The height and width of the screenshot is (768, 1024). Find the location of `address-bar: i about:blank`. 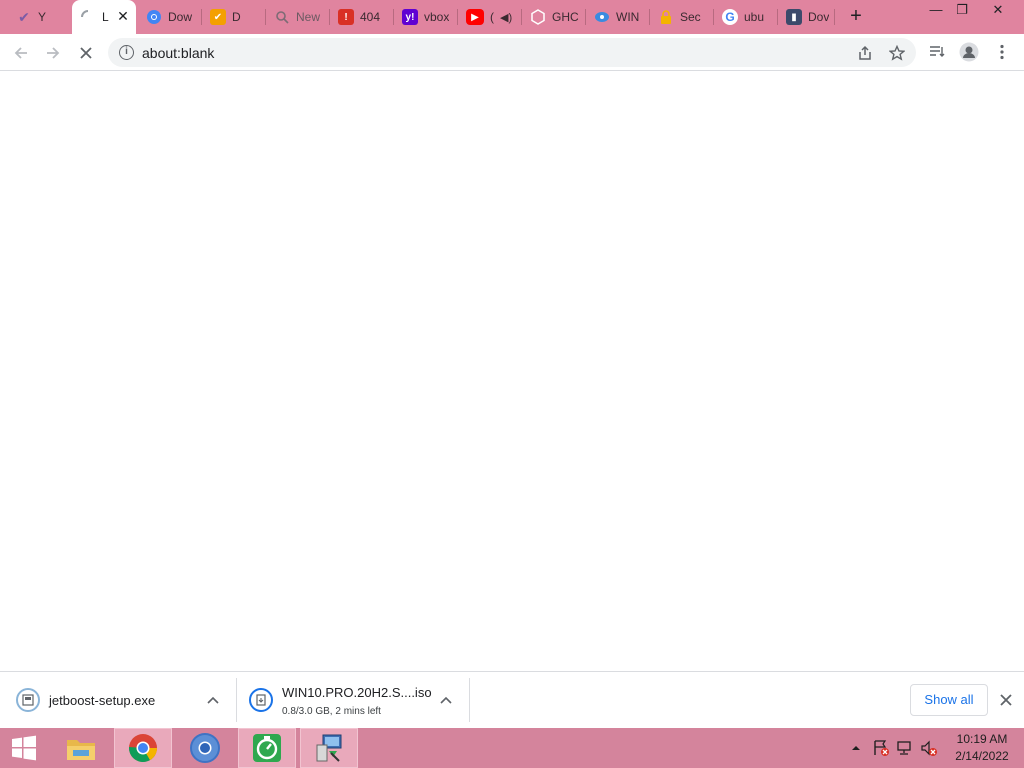

address-bar: i about:blank is located at coordinates (512, 52).